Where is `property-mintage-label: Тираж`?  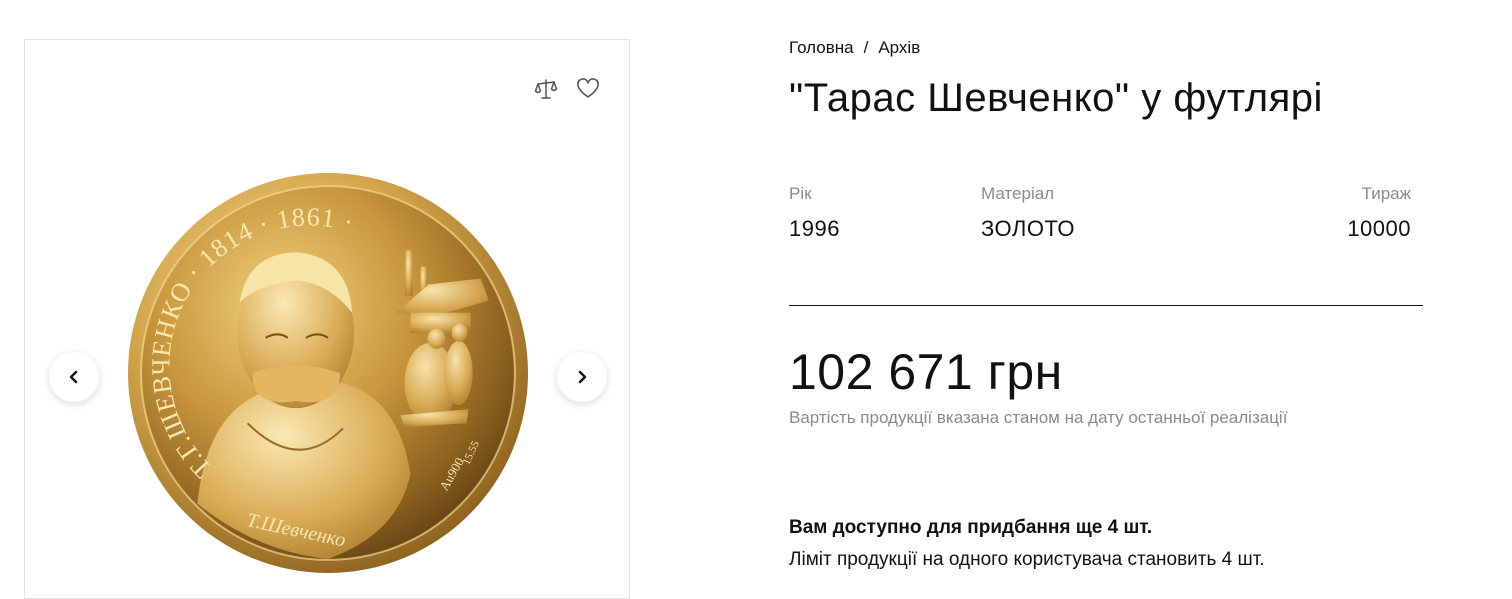
property-mintage-label: Тираж is located at coordinates (1386, 193).